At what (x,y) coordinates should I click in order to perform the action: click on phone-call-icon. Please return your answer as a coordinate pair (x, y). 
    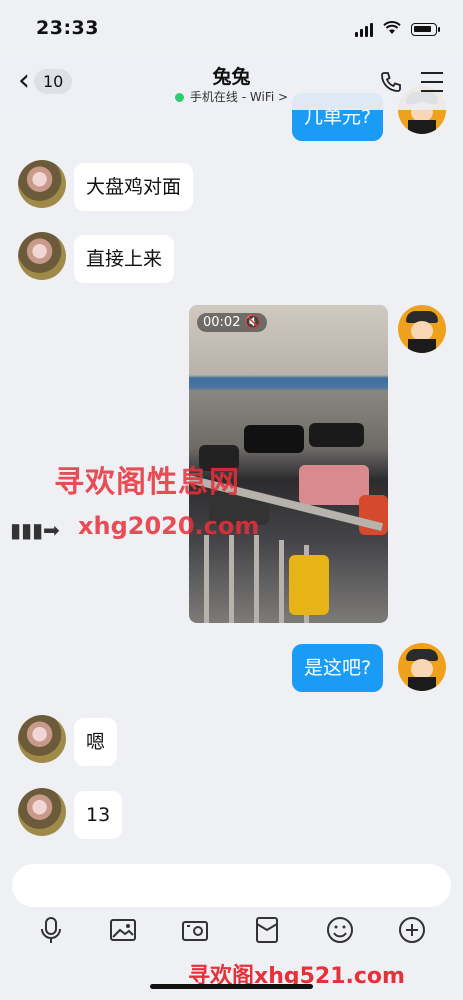
    Looking at the image, I should click on (391, 84).